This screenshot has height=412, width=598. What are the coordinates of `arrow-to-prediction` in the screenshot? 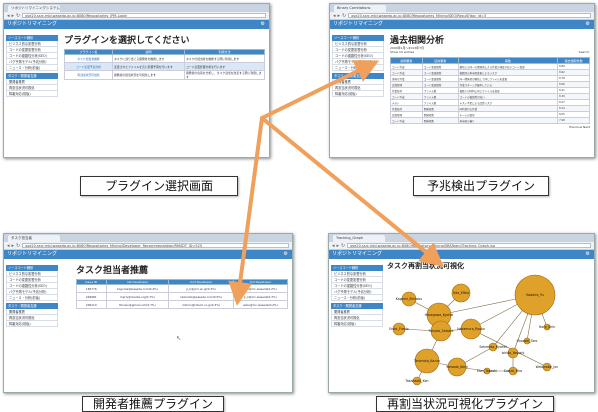 It's located at (320, 90).